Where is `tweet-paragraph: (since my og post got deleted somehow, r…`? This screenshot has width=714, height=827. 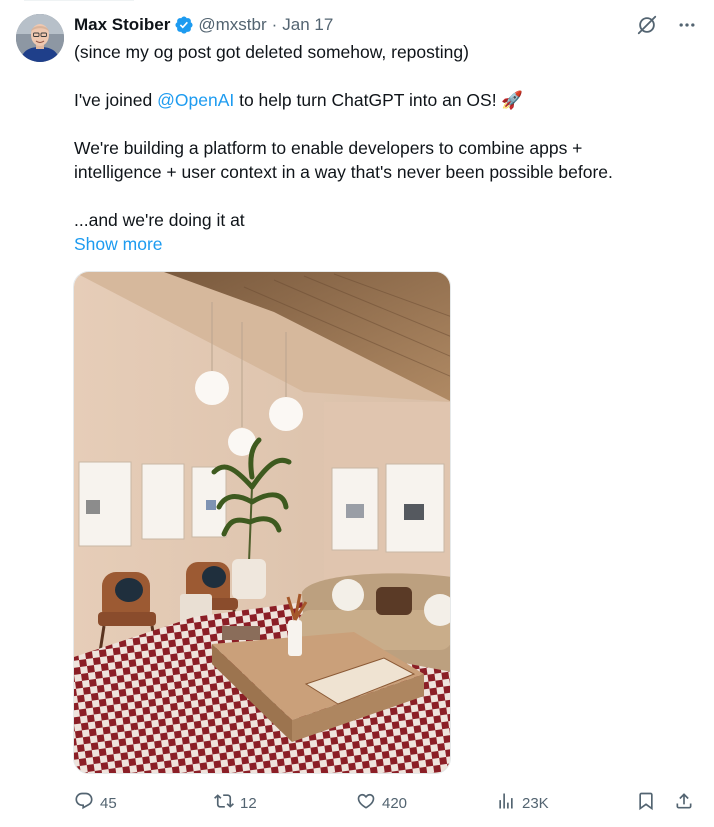 tweet-paragraph: (since my og post got deleted somehow, r… is located at coordinates (271, 52).